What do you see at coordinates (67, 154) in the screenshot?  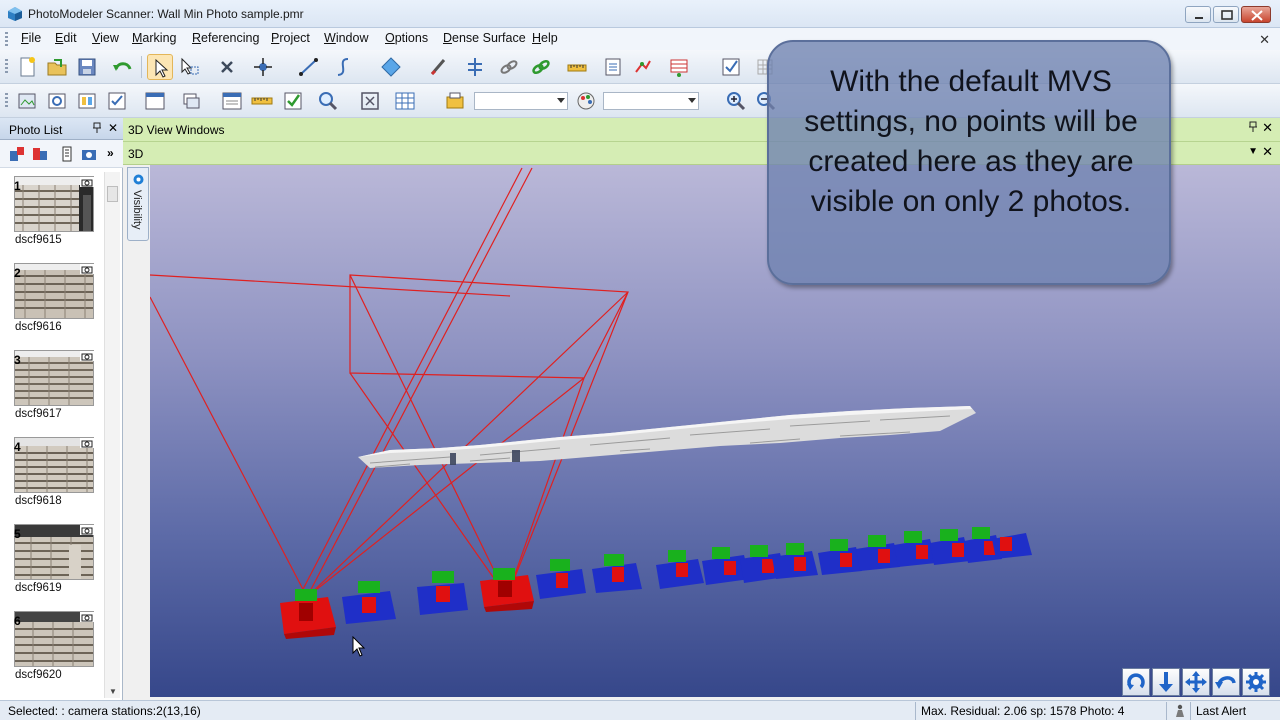 I see `photo-details-icon` at bounding box center [67, 154].